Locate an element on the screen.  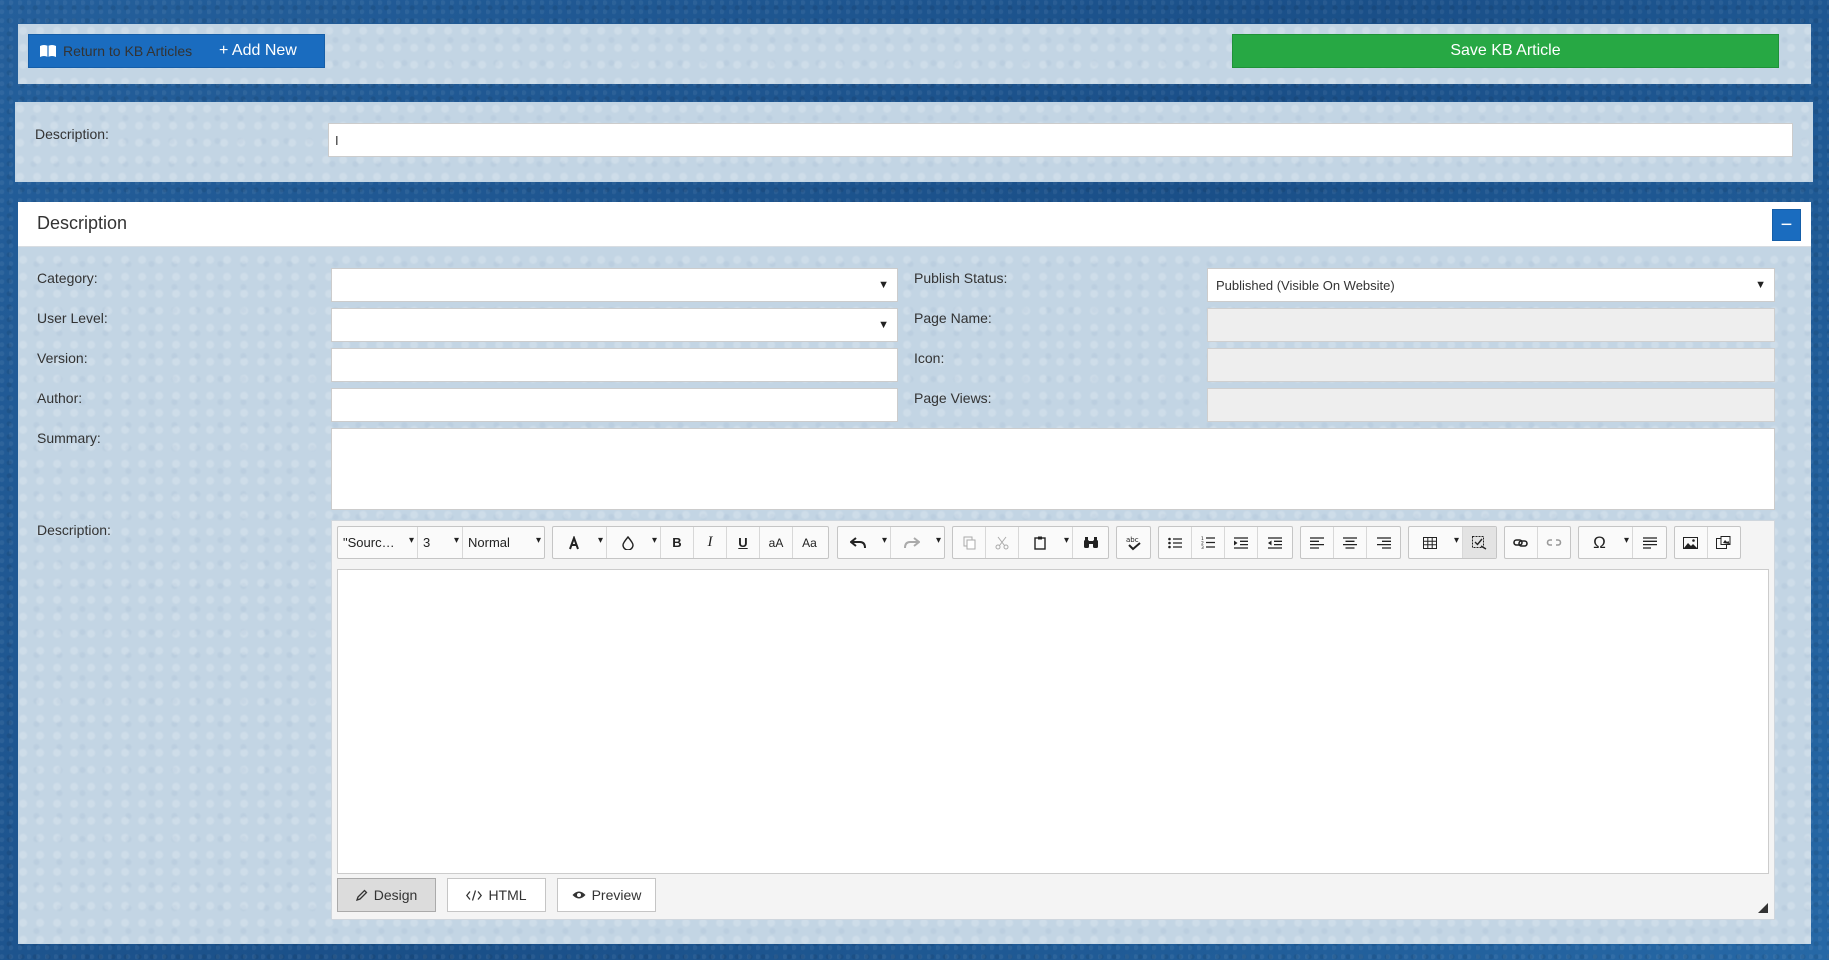
find-button is located at coordinates (1090, 542).